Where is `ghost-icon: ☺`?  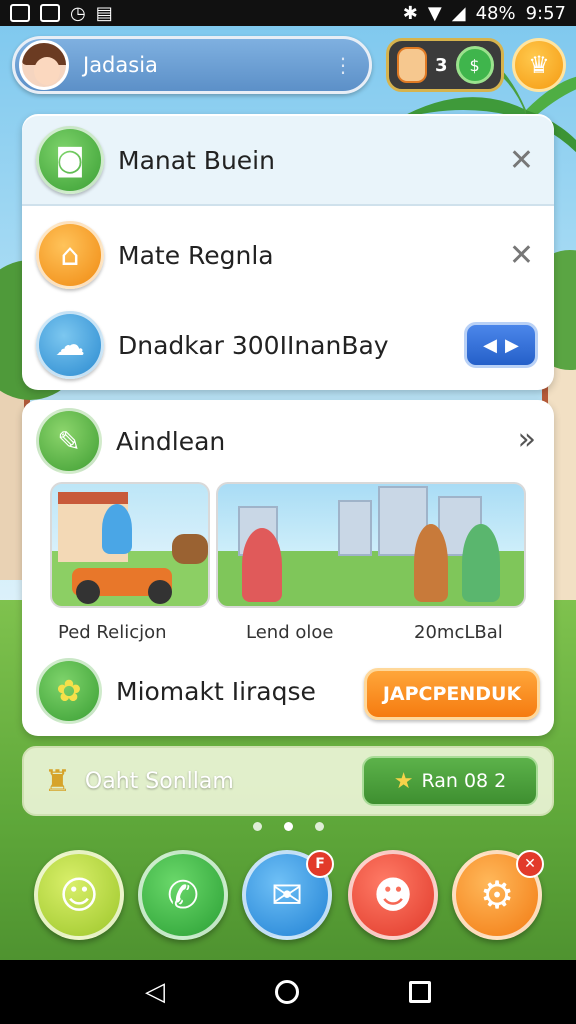 ghost-icon: ☺ is located at coordinates (79, 895).